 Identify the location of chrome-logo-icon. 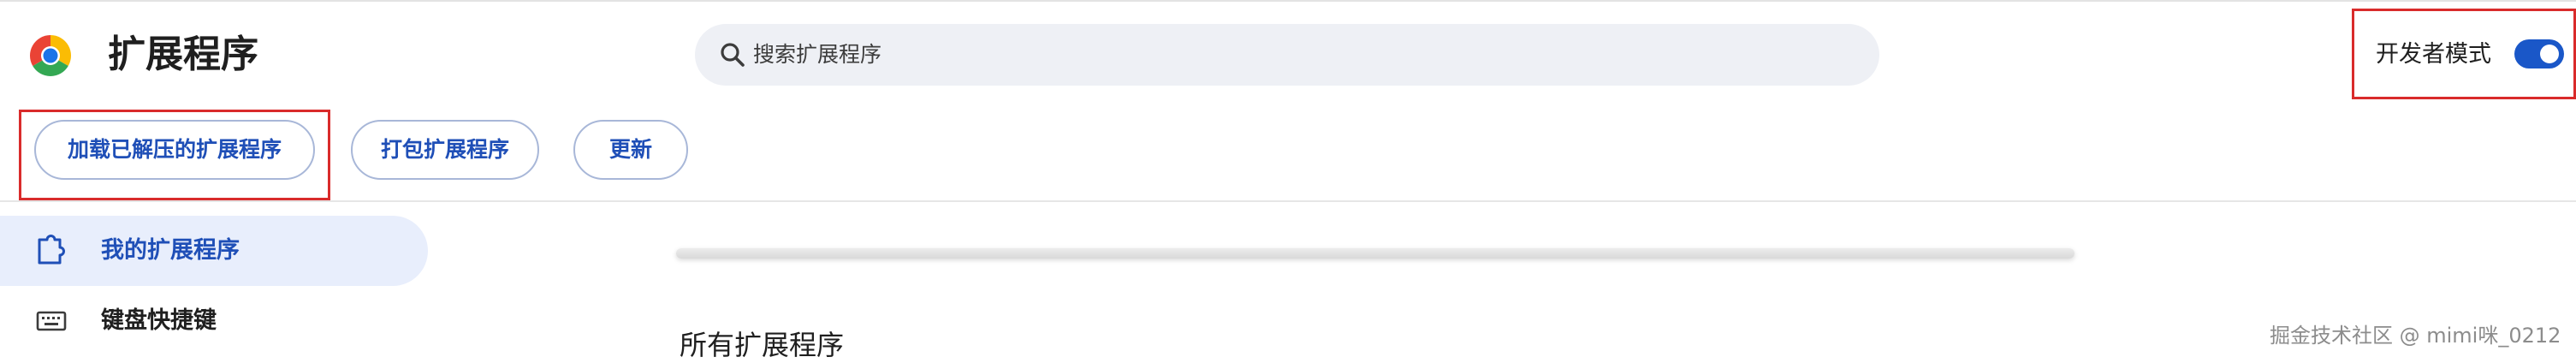
(50, 55).